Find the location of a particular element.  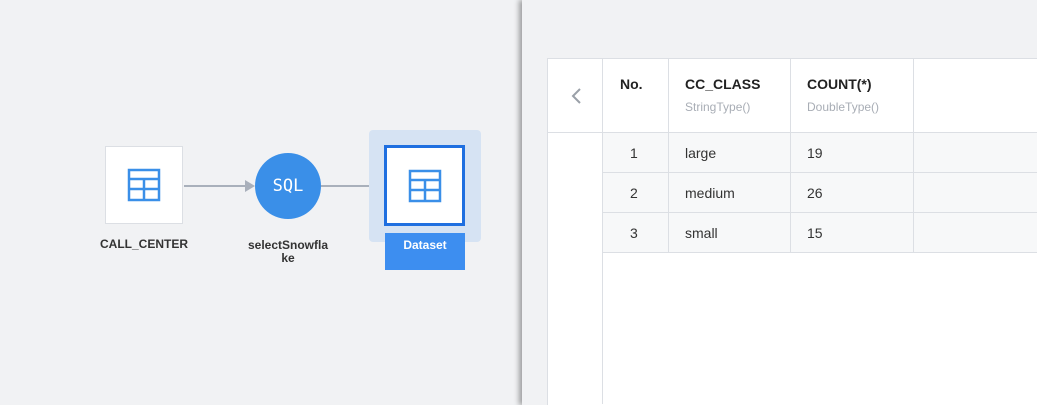

table-row: 3 small 15 is located at coordinates (820, 233).